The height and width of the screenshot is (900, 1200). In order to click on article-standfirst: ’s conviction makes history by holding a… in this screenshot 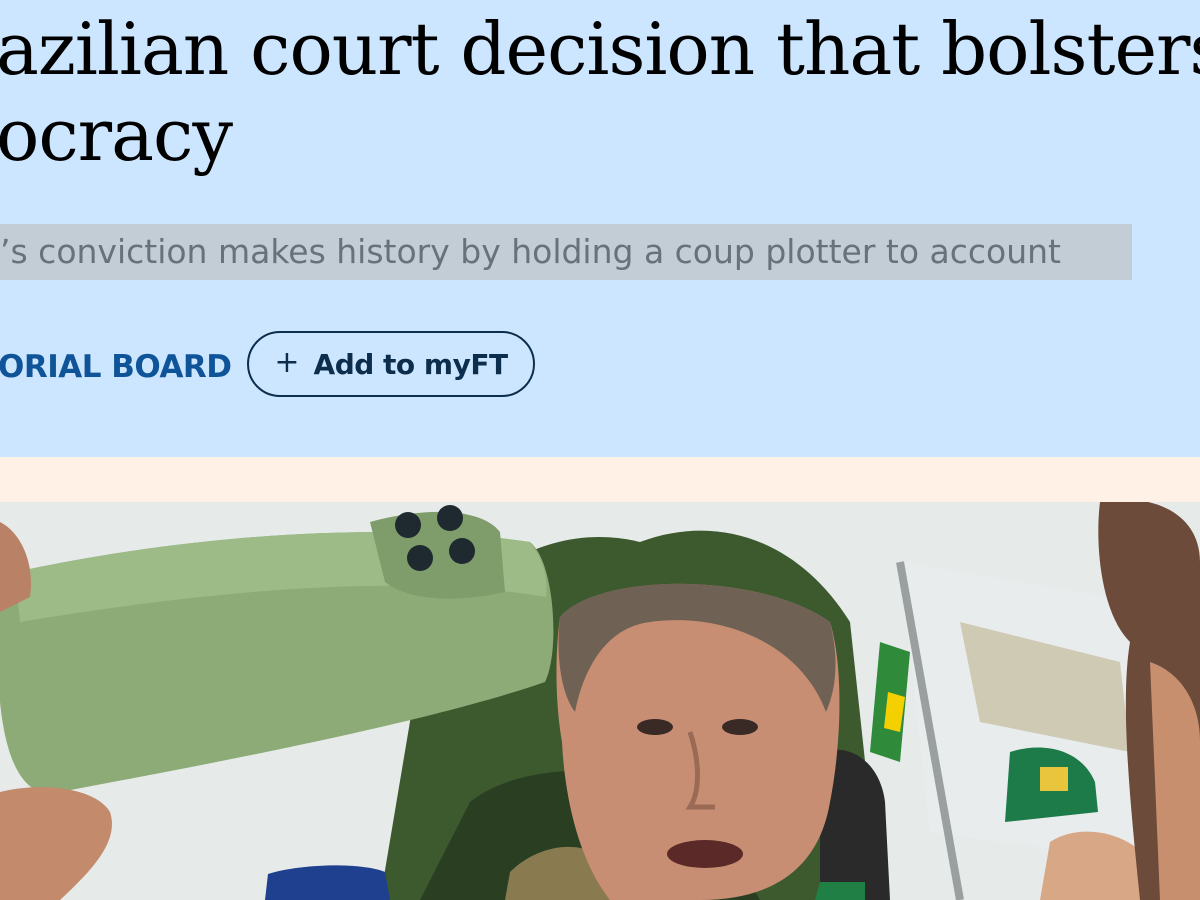, I will do `click(566, 252)`.